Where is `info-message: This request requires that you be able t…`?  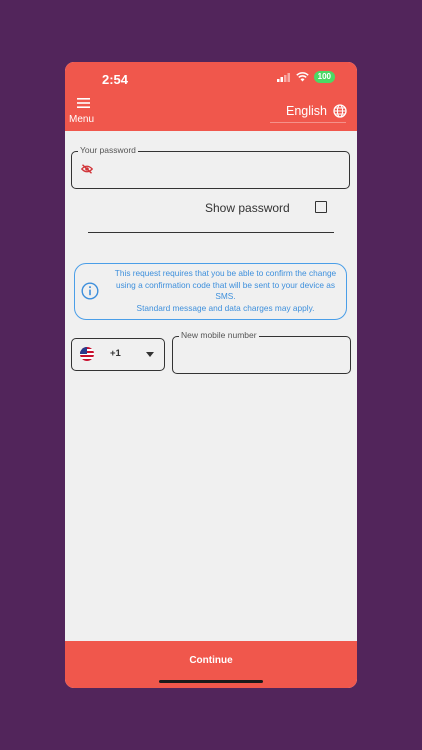
info-message: This request requires that you be able t… is located at coordinates (225, 284).